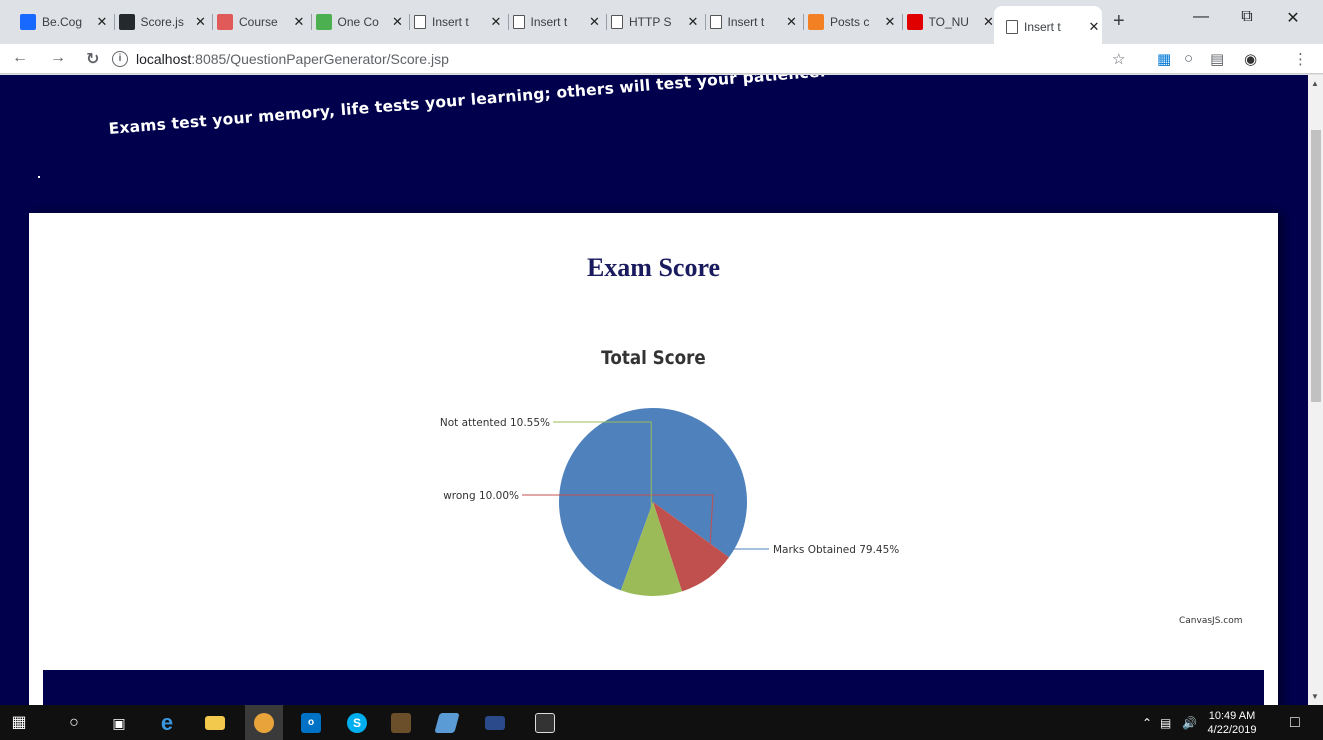  What do you see at coordinates (1250, 59) in the screenshot?
I see `profile-avatar: ◉` at bounding box center [1250, 59].